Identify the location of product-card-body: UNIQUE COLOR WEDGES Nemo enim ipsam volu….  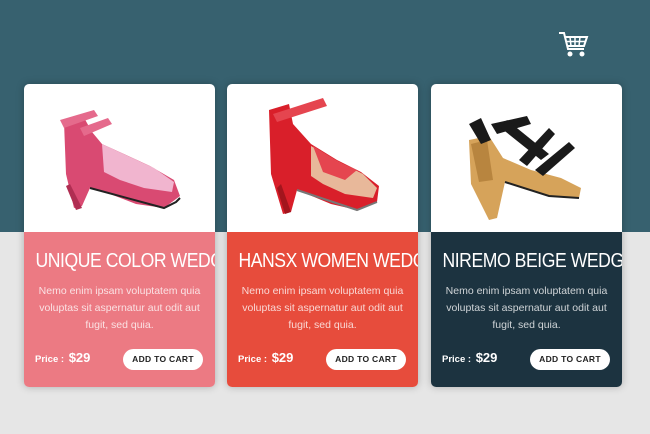
(119, 309).